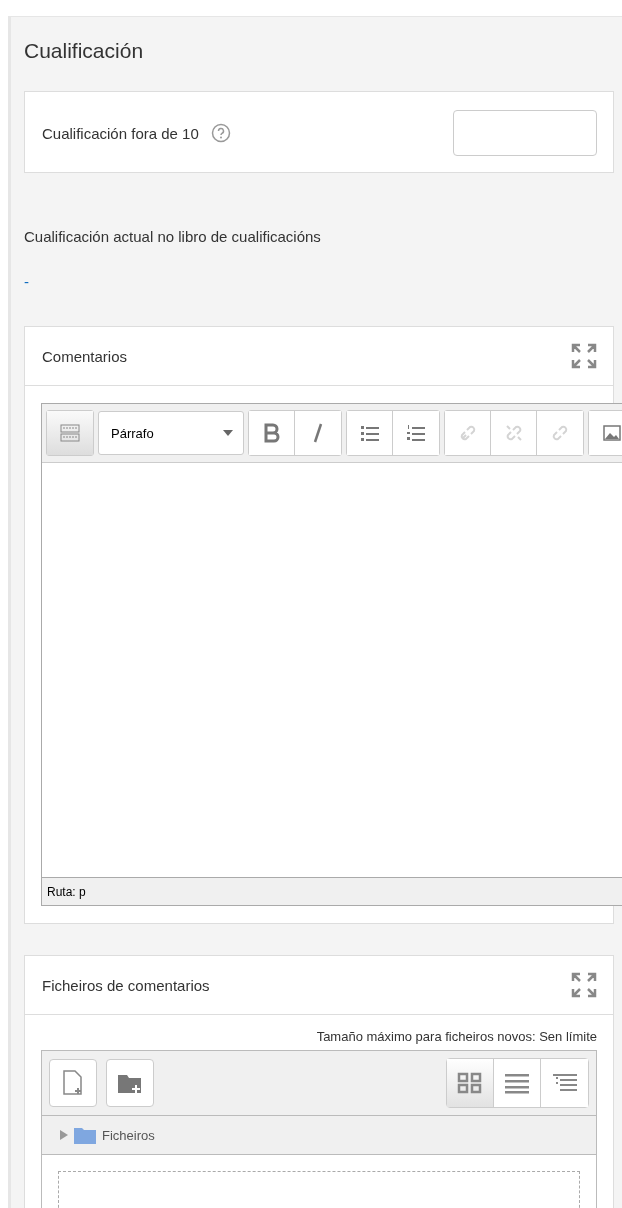 This screenshot has height=1208, width=622. I want to click on bullet-list-icon, so click(369, 433).